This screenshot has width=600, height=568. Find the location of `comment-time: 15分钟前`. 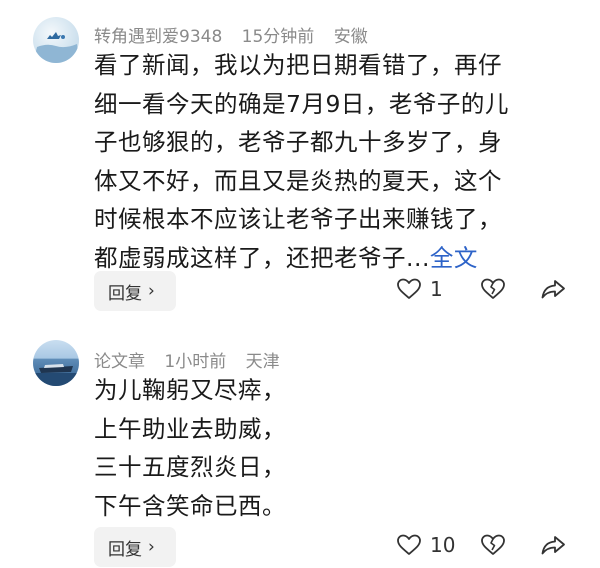

comment-time: 15分钟前 is located at coordinates (278, 37).